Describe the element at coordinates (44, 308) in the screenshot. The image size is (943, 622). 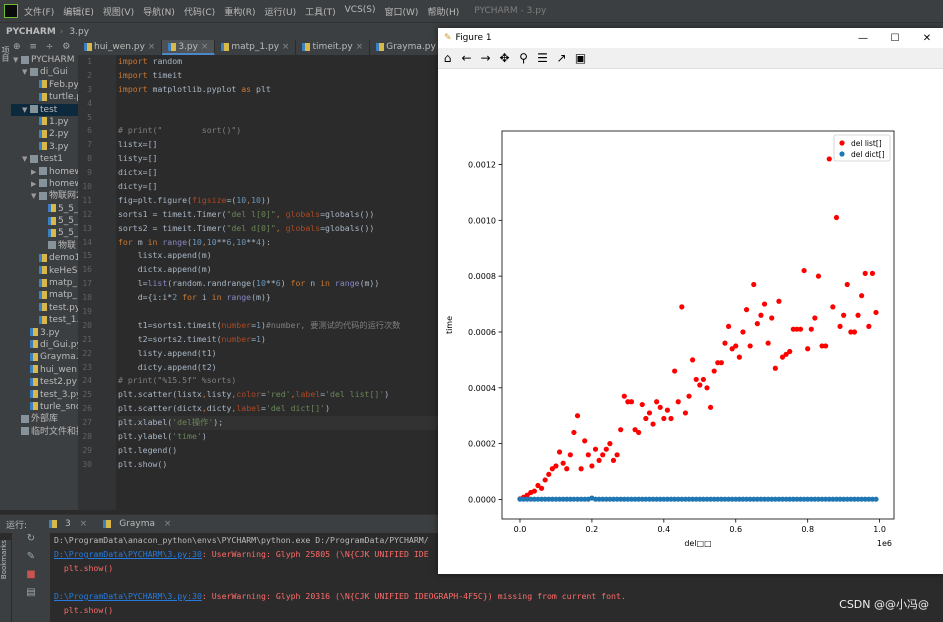
I see `tree-item: test.py` at that location.